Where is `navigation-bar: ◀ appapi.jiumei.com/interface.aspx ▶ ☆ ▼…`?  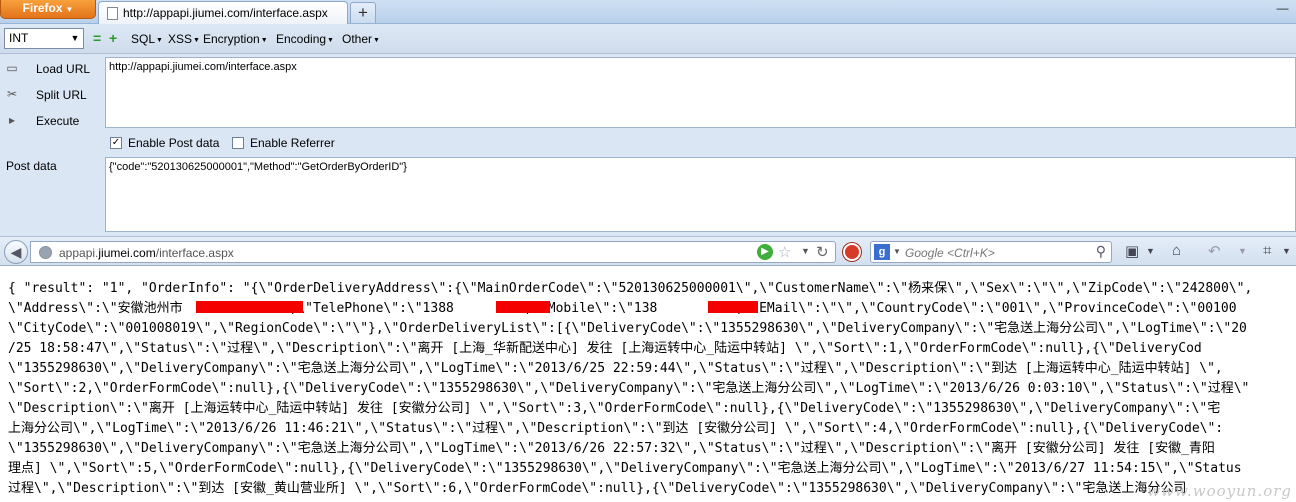
navigation-bar: ◀ appapi.jiumei.com/interface.aspx ▶ ☆ ▼… is located at coordinates (648, 251).